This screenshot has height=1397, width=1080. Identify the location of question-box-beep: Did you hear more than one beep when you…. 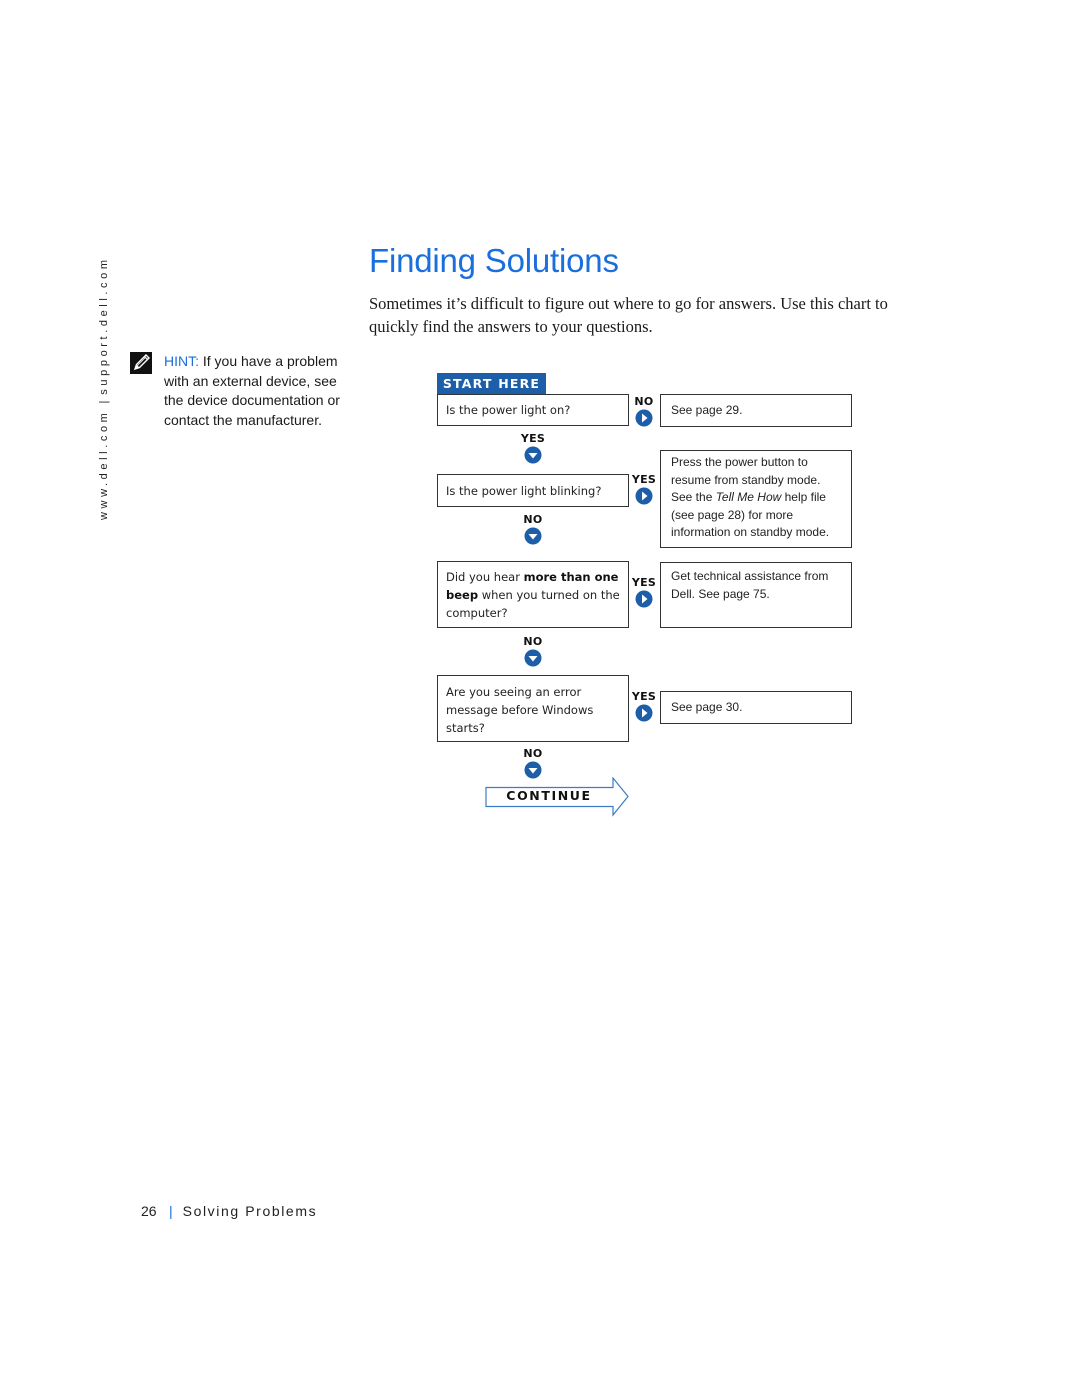
(533, 594).